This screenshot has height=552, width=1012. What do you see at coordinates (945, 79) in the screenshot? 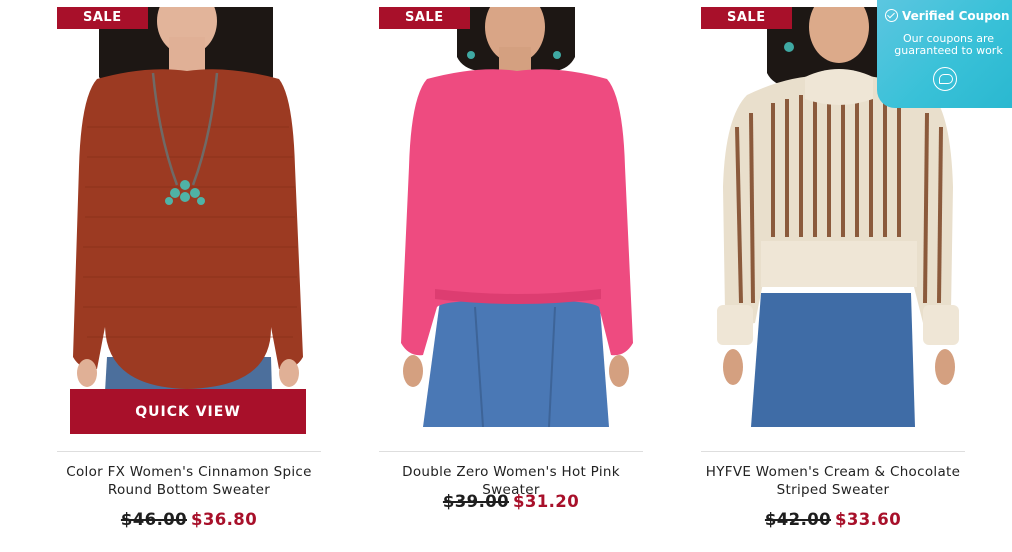
I see `chat-bubble-icon` at bounding box center [945, 79].